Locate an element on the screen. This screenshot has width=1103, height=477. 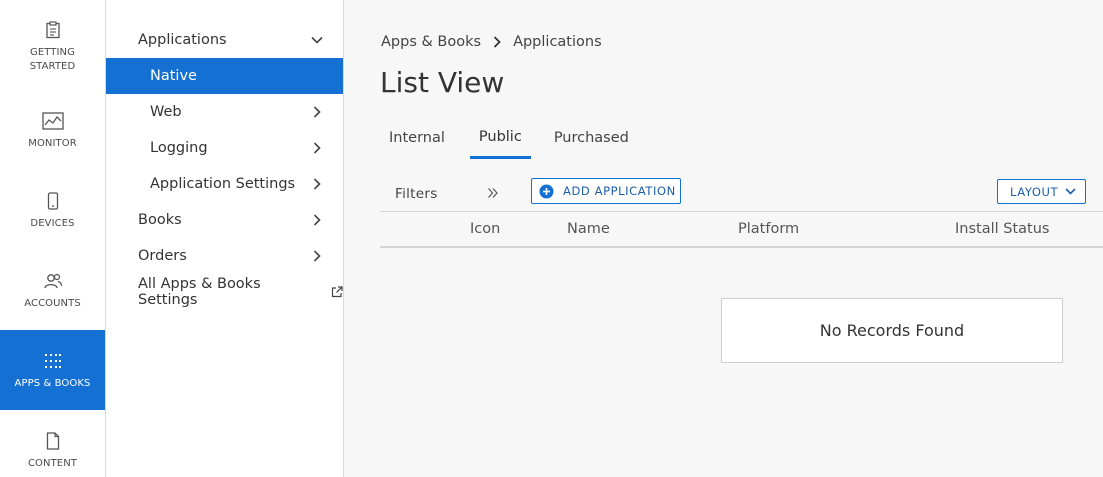
rail-item-monitor: MONITOR is located at coordinates (52, 130).